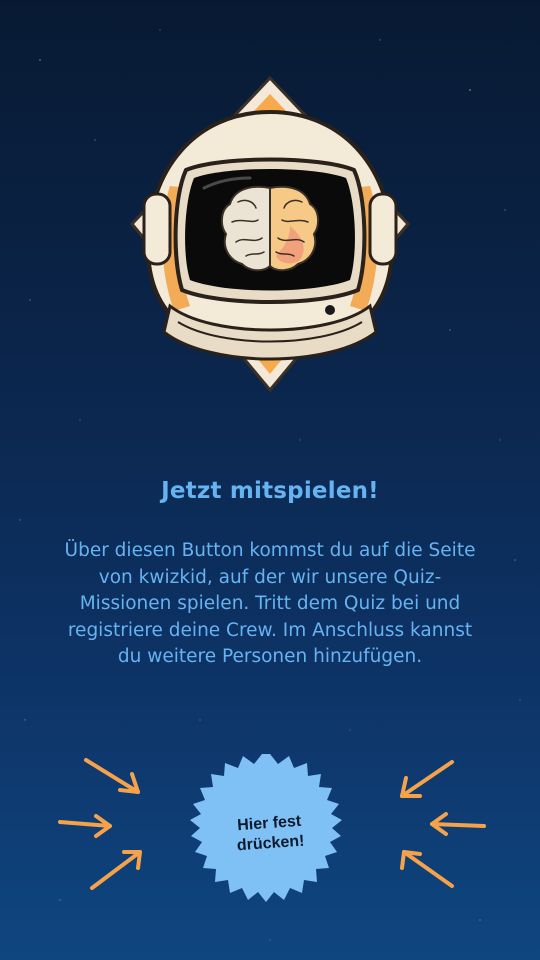 This screenshot has height=960, width=540. I want to click on brain-icon, so click(270, 228).